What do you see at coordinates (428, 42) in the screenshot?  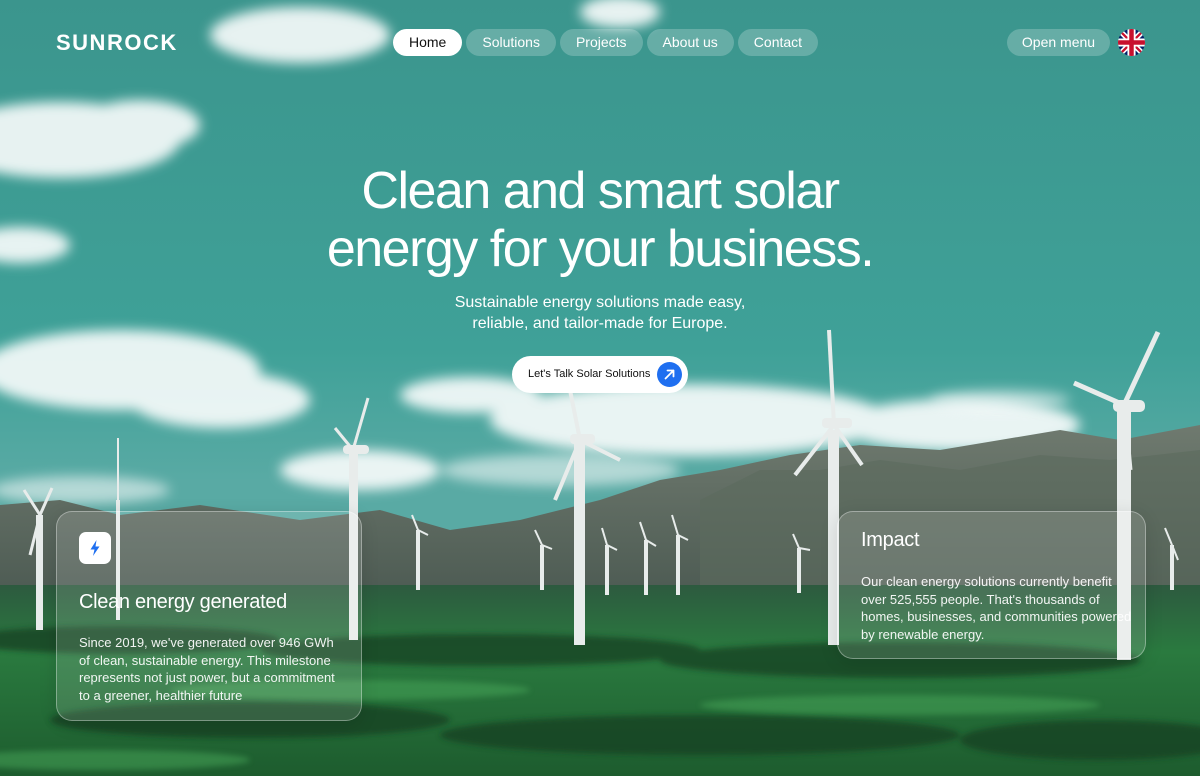 I see `nav-home: Home` at bounding box center [428, 42].